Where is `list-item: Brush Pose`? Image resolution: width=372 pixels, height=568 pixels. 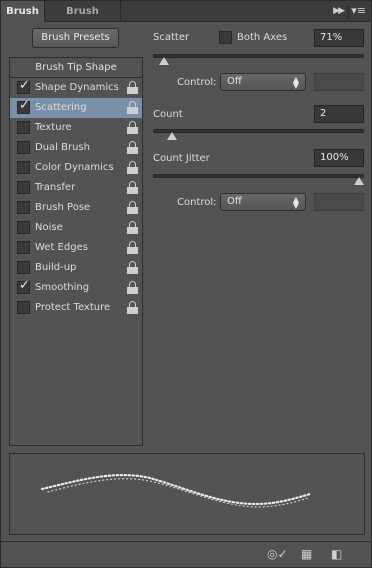 list-item: Brush Pose is located at coordinates (76, 208).